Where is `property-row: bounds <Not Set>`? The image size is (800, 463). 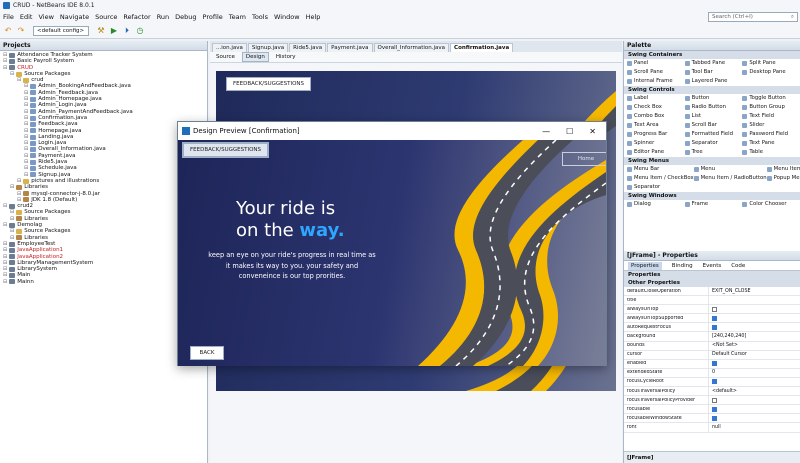
property-row: bounds <Not Set> is located at coordinates (712, 346).